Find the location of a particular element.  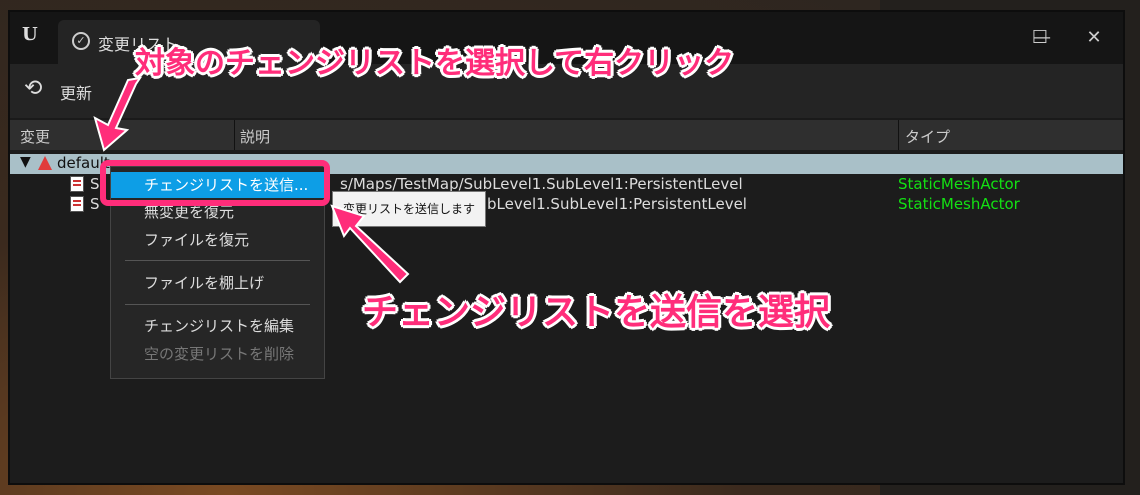

annotation-bottom-text: チェンジリストを送信を選択 is located at coordinates (596, 312).